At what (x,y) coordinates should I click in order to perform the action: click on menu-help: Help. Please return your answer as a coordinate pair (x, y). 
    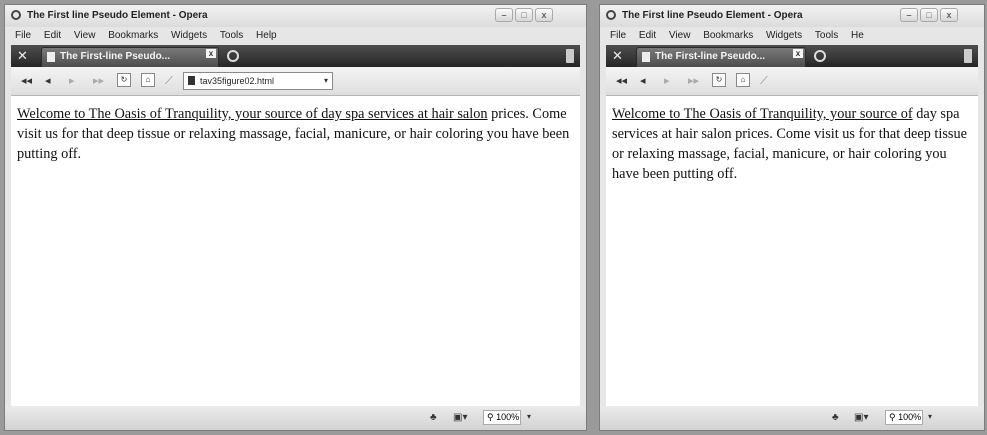
    Looking at the image, I should click on (266, 36).